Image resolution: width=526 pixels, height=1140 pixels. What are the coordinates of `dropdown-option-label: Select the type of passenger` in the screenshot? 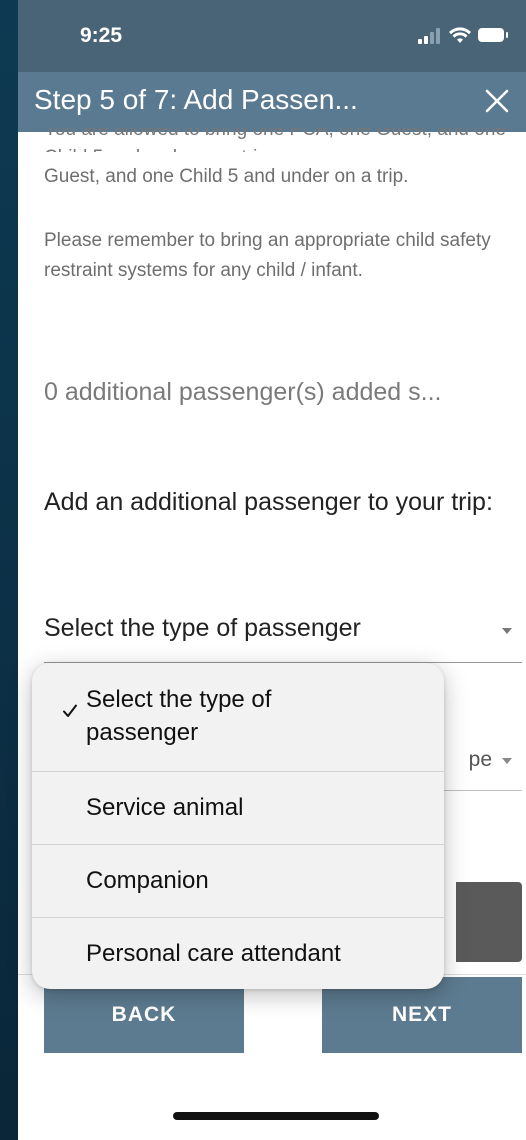 It's located at (179, 716).